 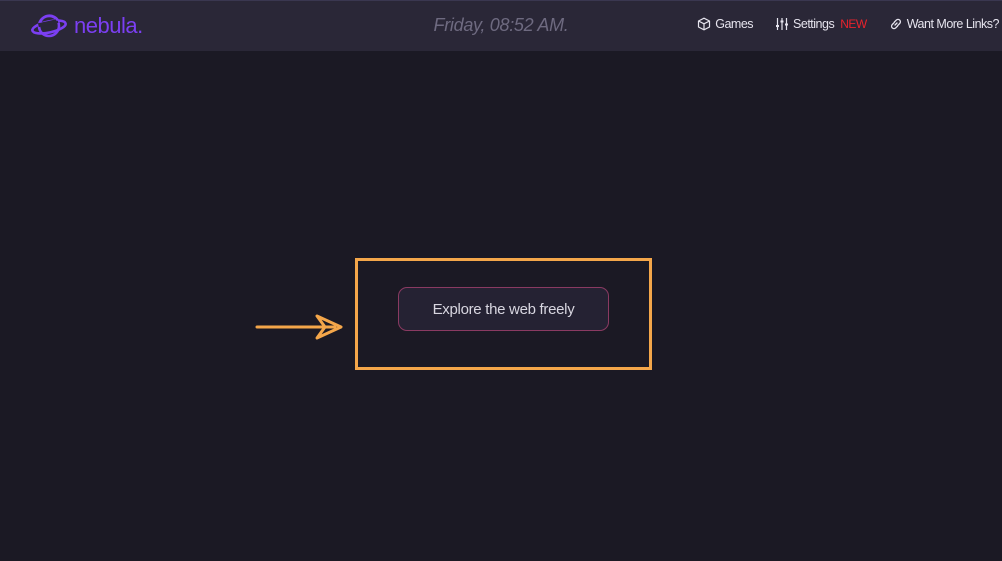 What do you see at coordinates (734, 24) in the screenshot?
I see `nav-link-label: Games` at bounding box center [734, 24].